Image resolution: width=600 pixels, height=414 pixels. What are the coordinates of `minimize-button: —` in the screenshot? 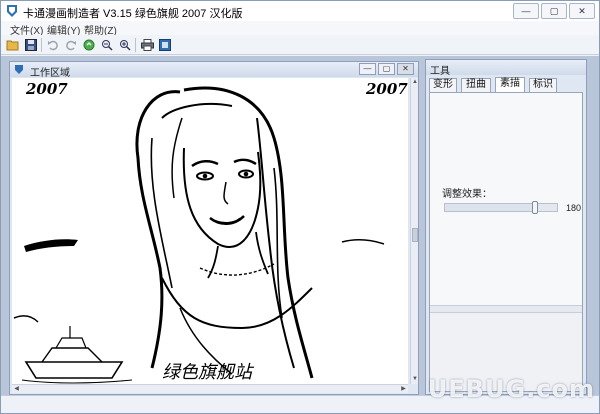 It's located at (526, 11).